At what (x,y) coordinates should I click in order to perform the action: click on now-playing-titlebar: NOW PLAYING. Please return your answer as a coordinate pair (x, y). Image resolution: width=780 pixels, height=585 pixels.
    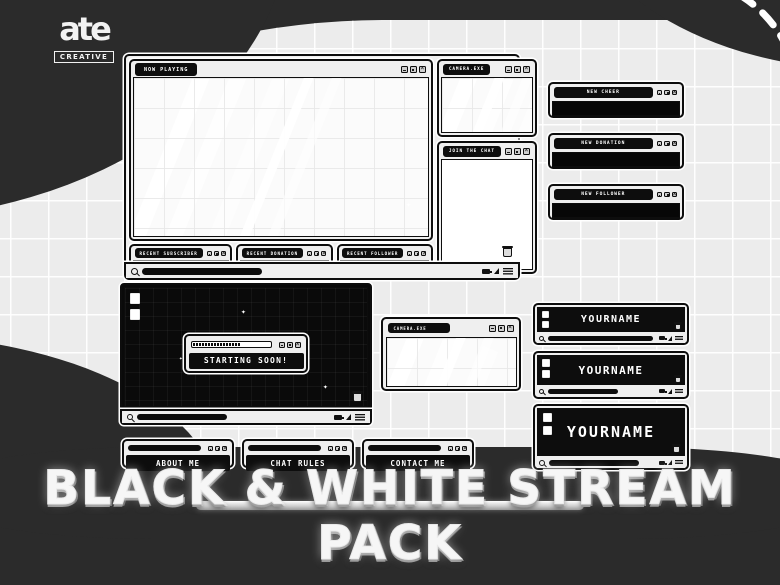
    Looking at the image, I should click on (281, 69).